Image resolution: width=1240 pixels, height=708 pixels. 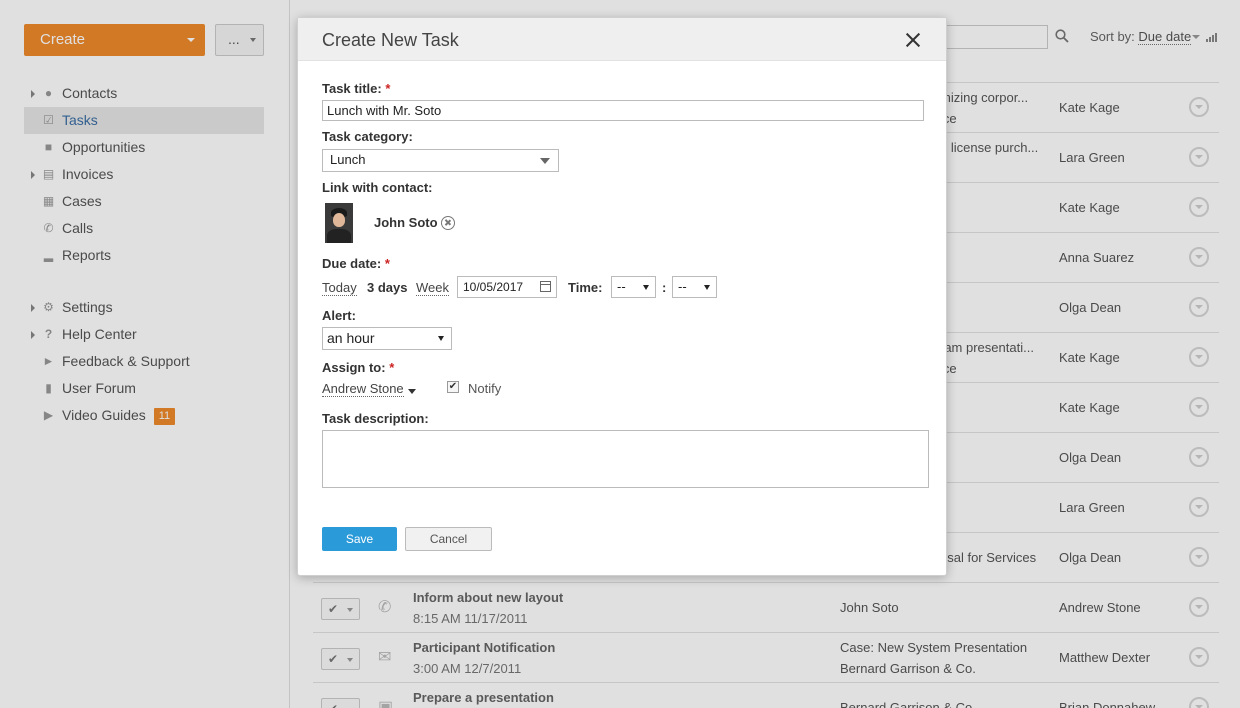 I want to click on alert-select: an hour, so click(x=387, y=338).